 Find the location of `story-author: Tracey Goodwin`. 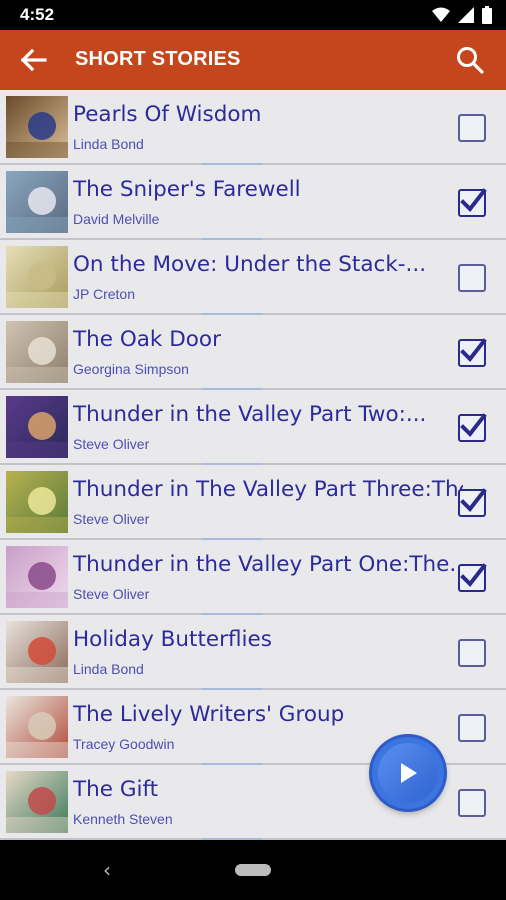

story-author: Tracey Goodwin is located at coordinates (124, 744).